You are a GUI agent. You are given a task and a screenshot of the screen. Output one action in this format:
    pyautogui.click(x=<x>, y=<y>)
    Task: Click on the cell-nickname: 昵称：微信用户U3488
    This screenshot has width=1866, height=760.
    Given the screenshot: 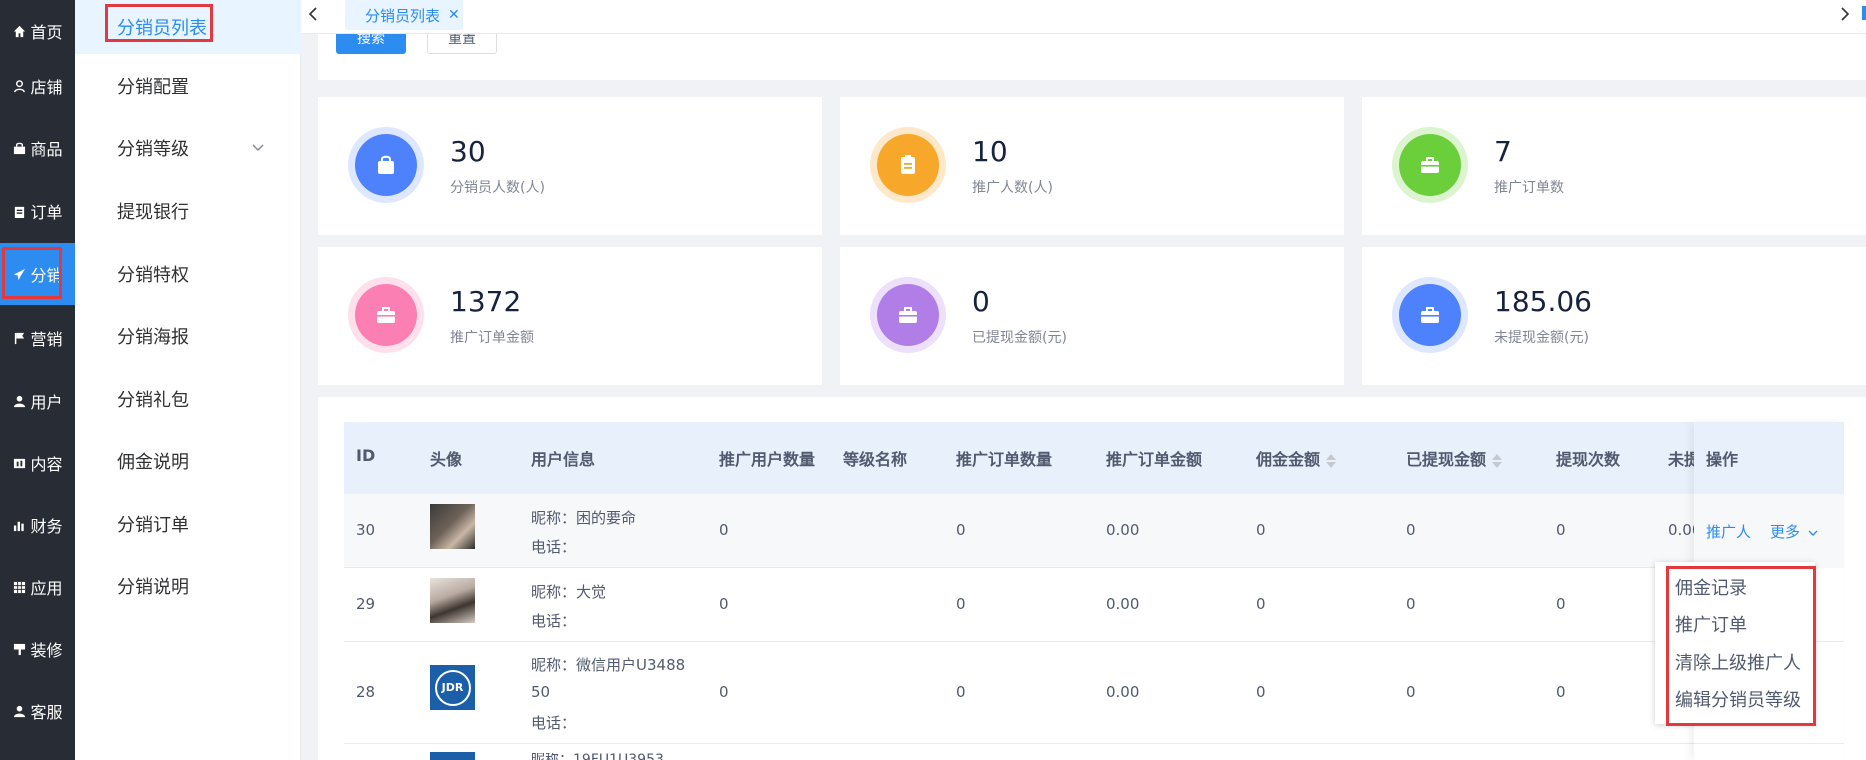 What is the action you would take?
    pyautogui.click(x=608, y=665)
    